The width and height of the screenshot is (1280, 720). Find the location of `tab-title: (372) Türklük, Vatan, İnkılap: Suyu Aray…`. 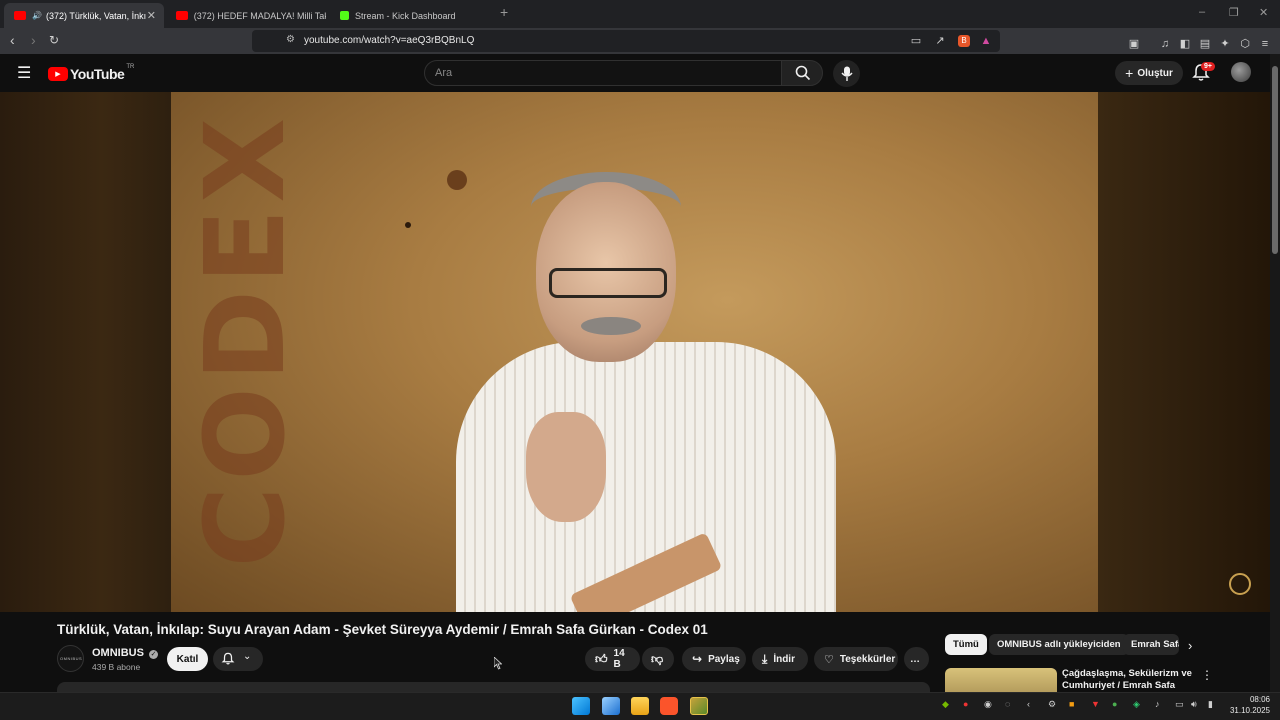

tab-title: (372) Türklük, Vatan, İnkılap: Suyu Aray… is located at coordinates (95, 15).